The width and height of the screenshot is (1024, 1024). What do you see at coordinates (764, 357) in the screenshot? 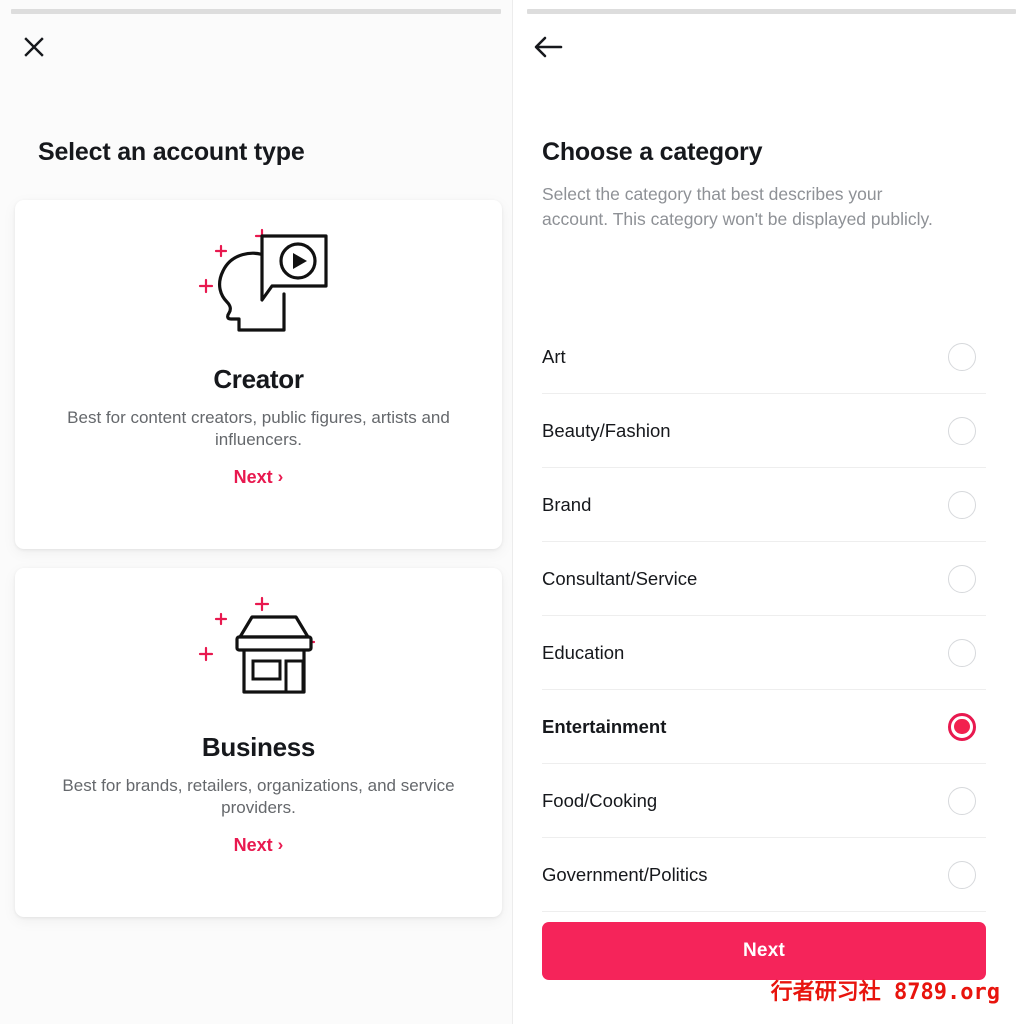
I see `category-row: Art` at bounding box center [764, 357].